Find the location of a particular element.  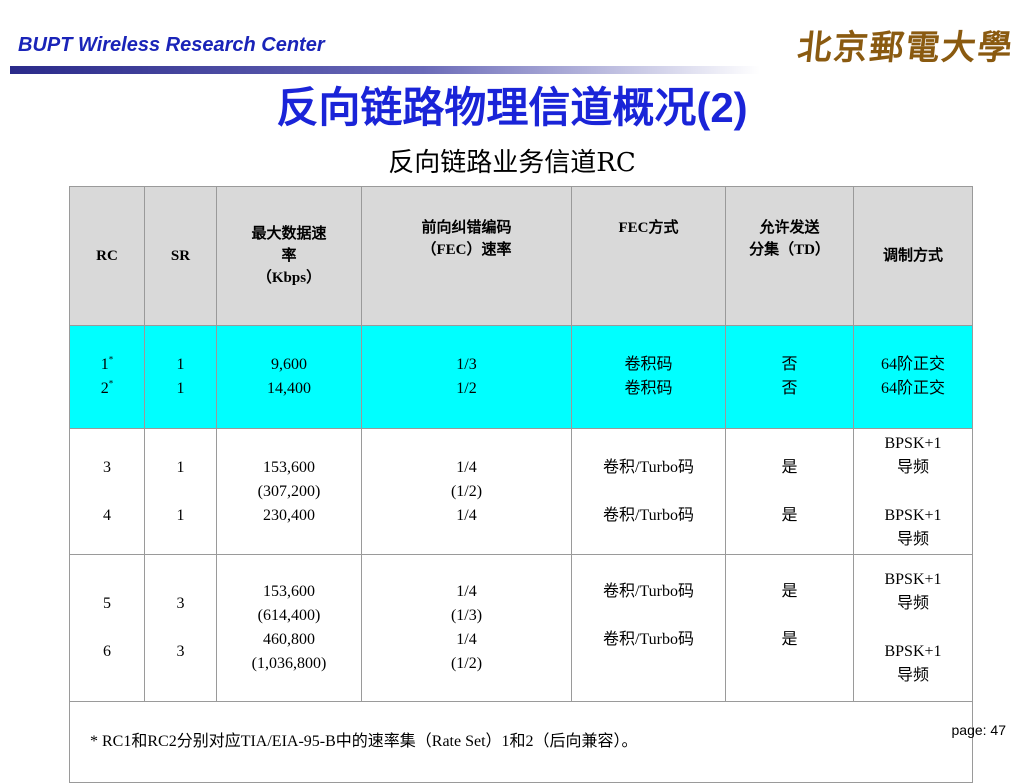

page-title: 反向链路物理信道概况(2) is located at coordinates (512, 104).